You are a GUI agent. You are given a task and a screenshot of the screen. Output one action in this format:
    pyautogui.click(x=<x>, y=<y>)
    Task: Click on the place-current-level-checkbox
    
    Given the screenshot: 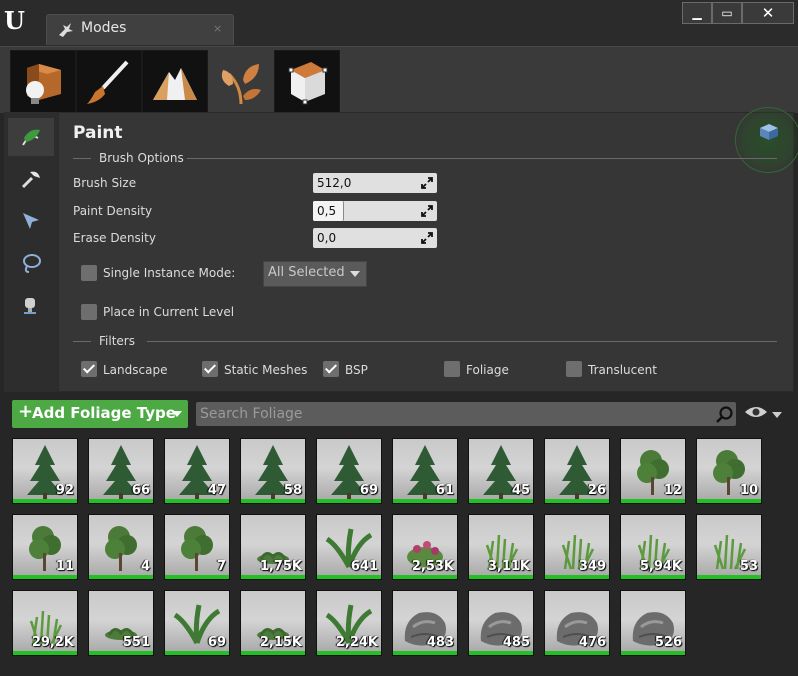 What is the action you would take?
    pyautogui.click(x=89, y=312)
    